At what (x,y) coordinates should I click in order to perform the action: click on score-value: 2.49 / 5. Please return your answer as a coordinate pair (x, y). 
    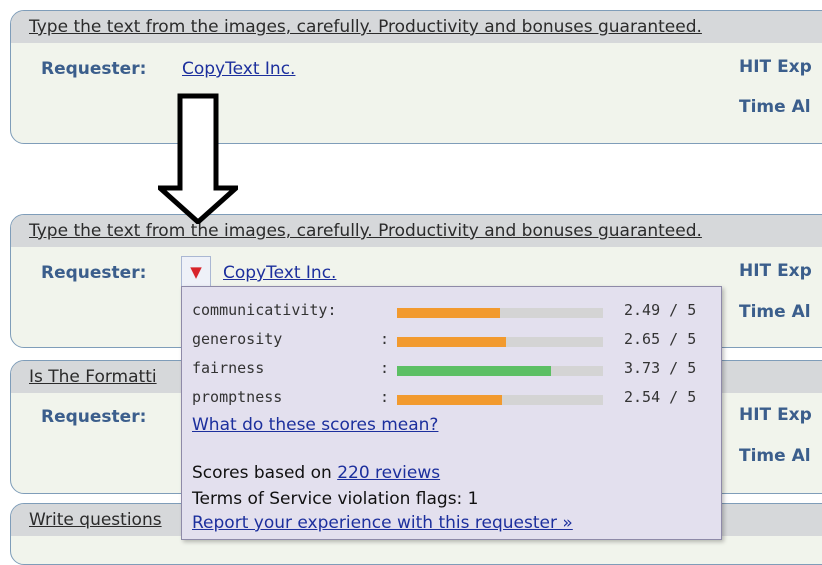
    Looking at the image, I should click on (660, 310).